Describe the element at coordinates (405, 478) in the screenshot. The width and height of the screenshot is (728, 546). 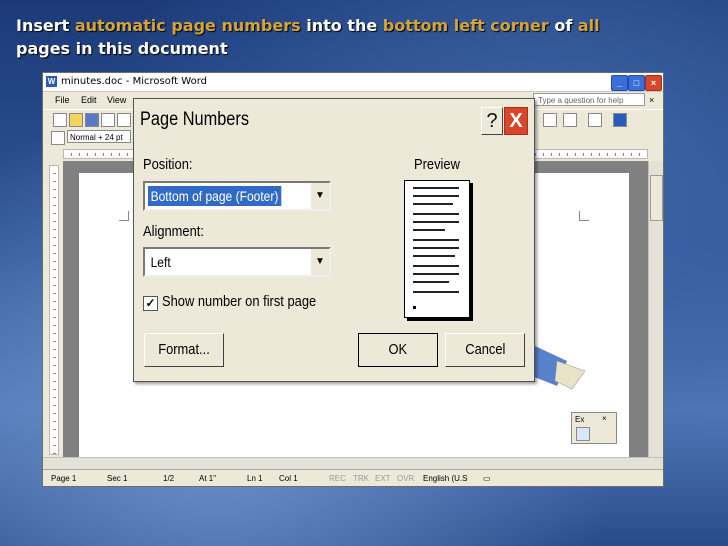
I see `status-ovr: OVR` at that location.